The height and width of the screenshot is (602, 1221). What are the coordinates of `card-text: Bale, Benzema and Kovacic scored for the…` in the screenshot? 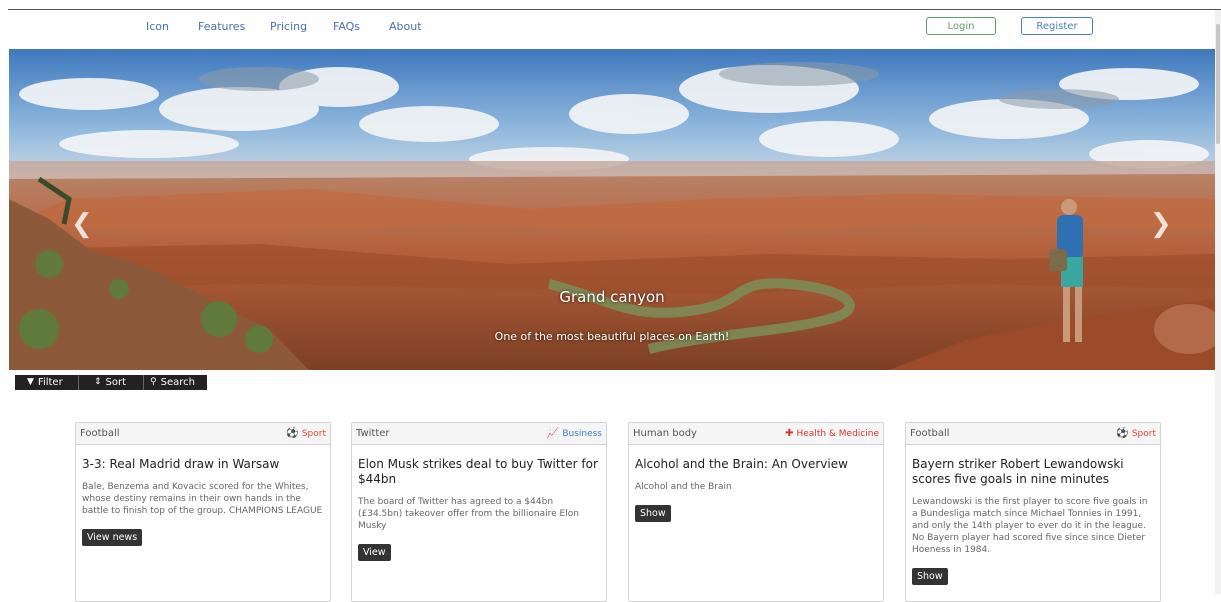 It's located at (202, 499).